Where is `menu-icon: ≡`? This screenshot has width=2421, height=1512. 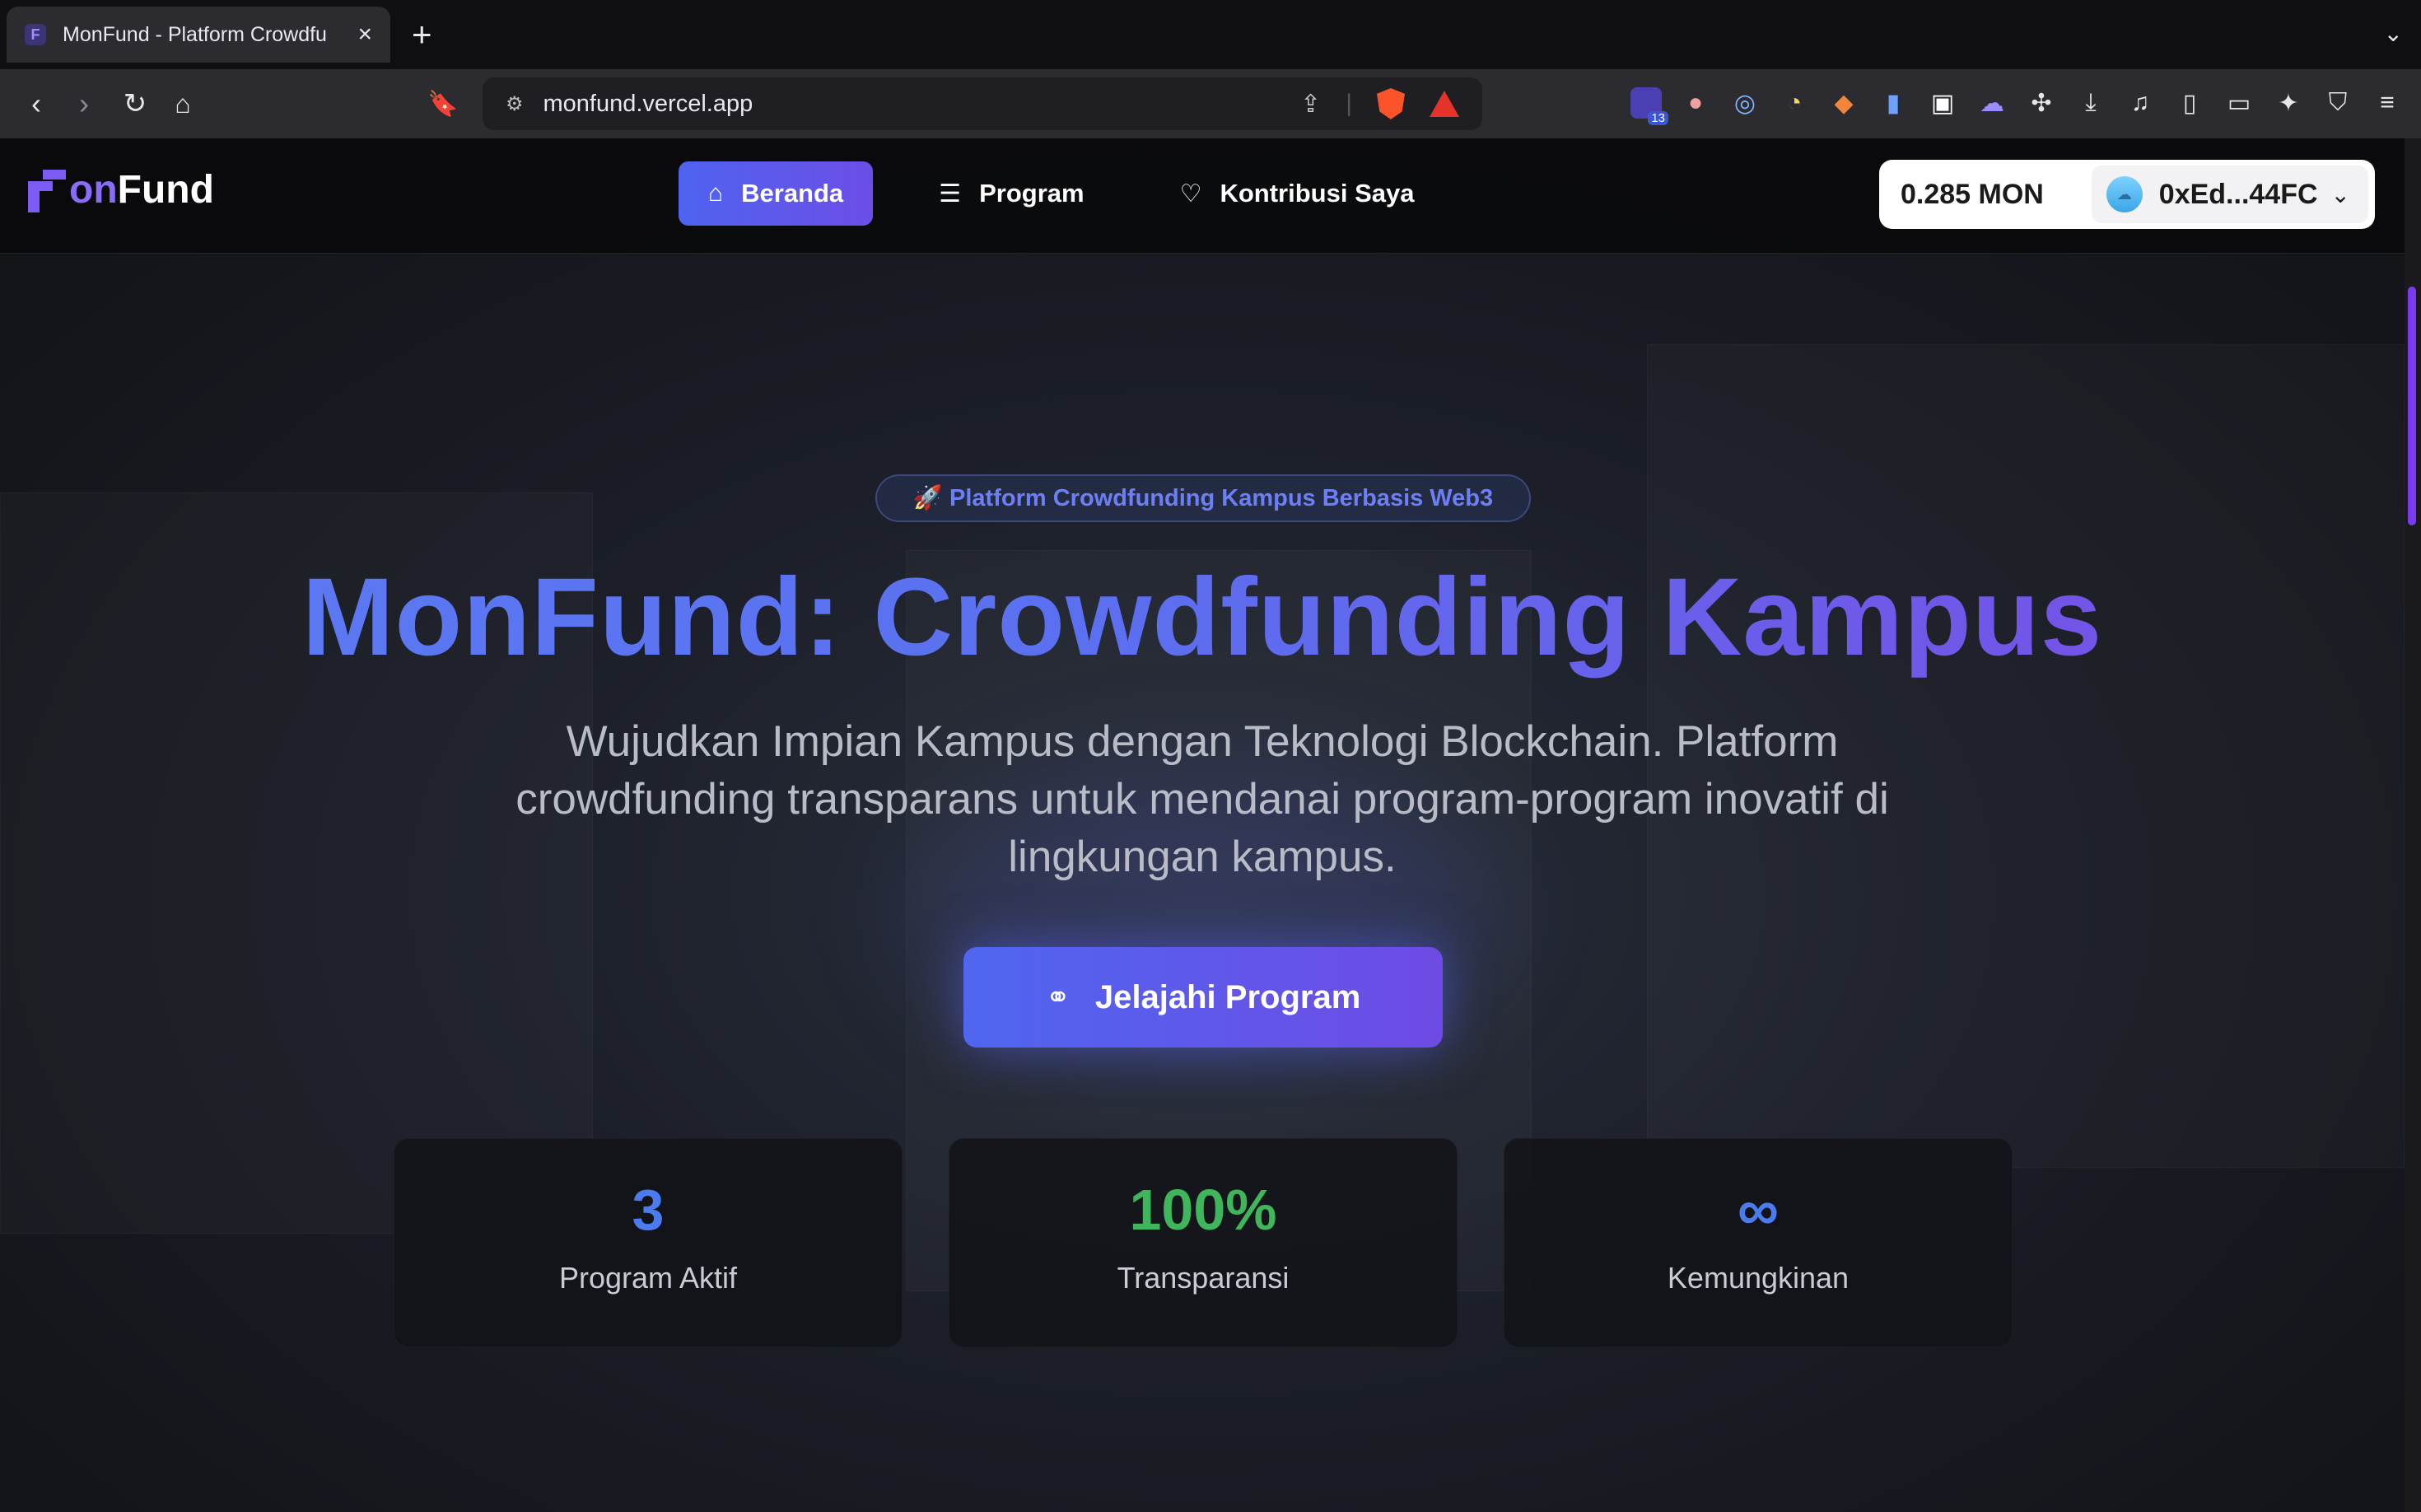 menu-icon: ≡ is located at coordinates (2387, 103).